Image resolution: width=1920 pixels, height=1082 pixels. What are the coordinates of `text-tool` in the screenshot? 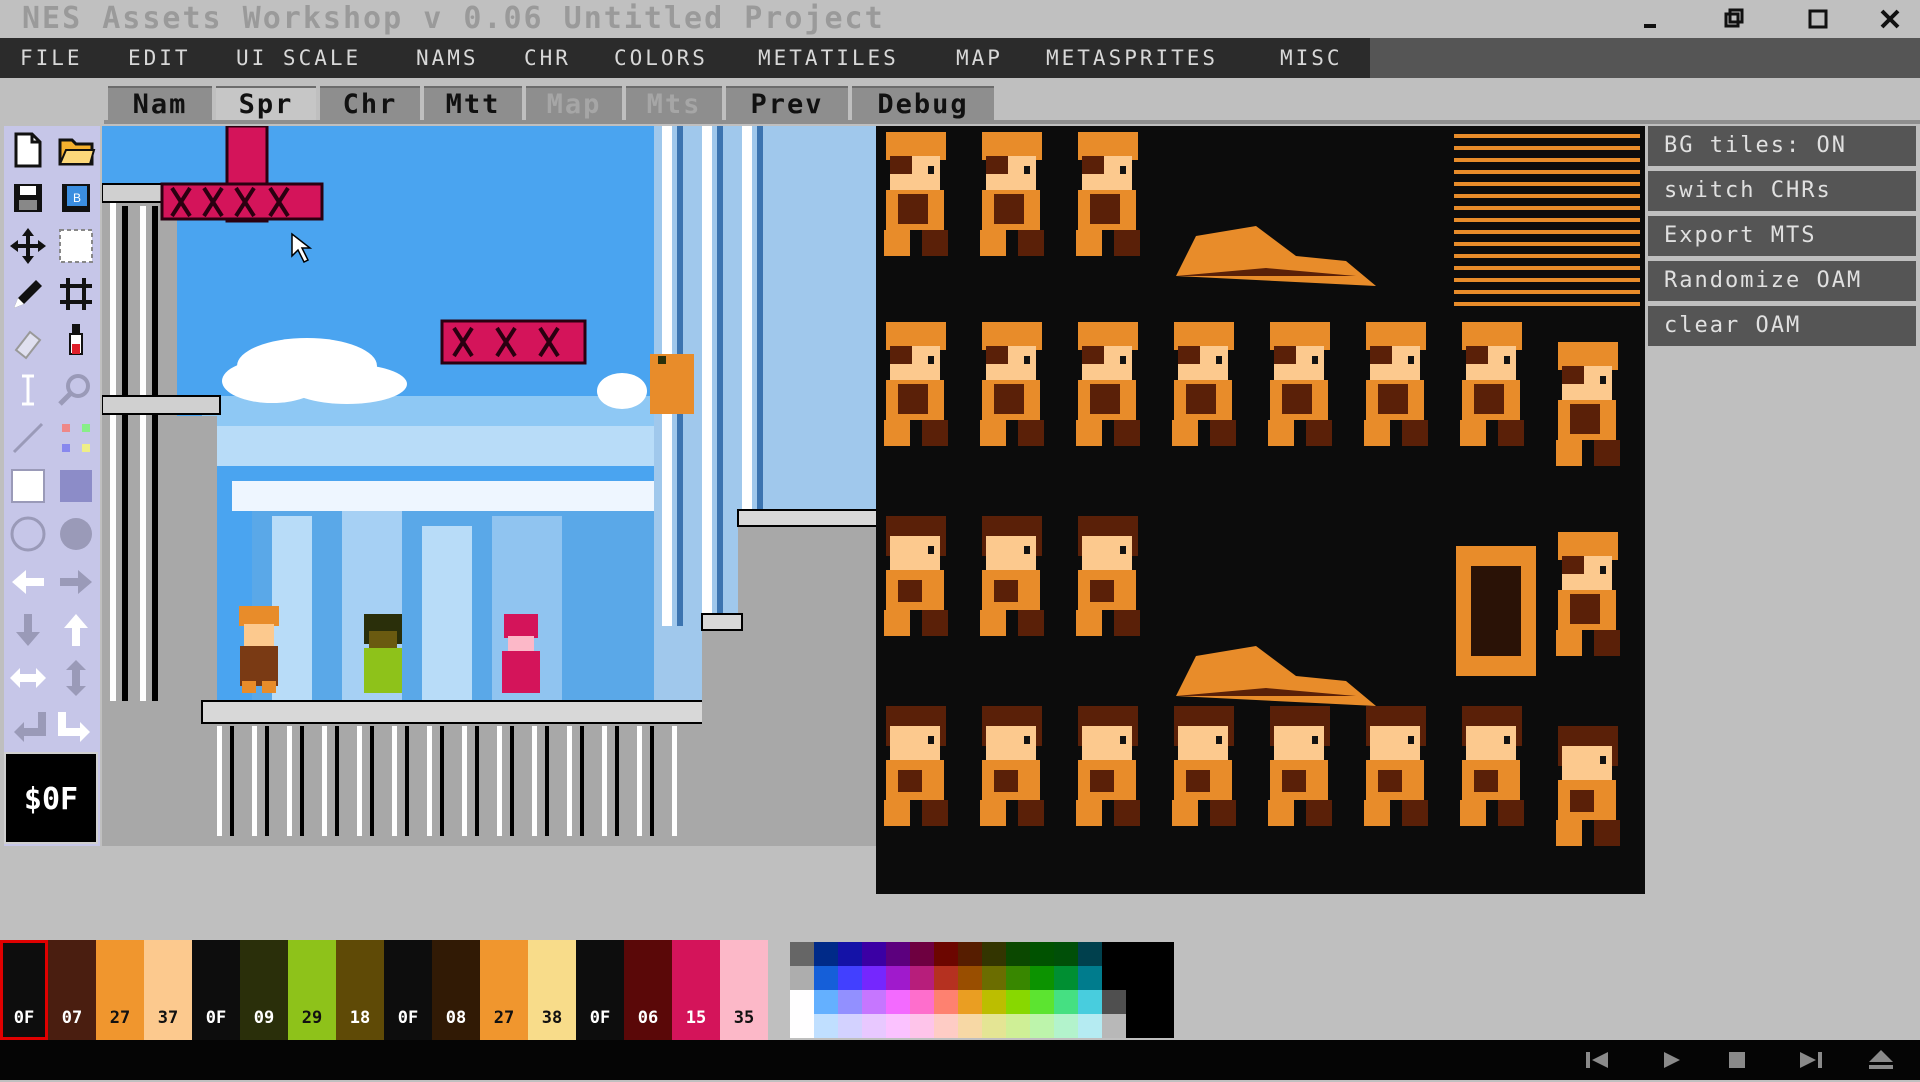 It's located at (28, 390).